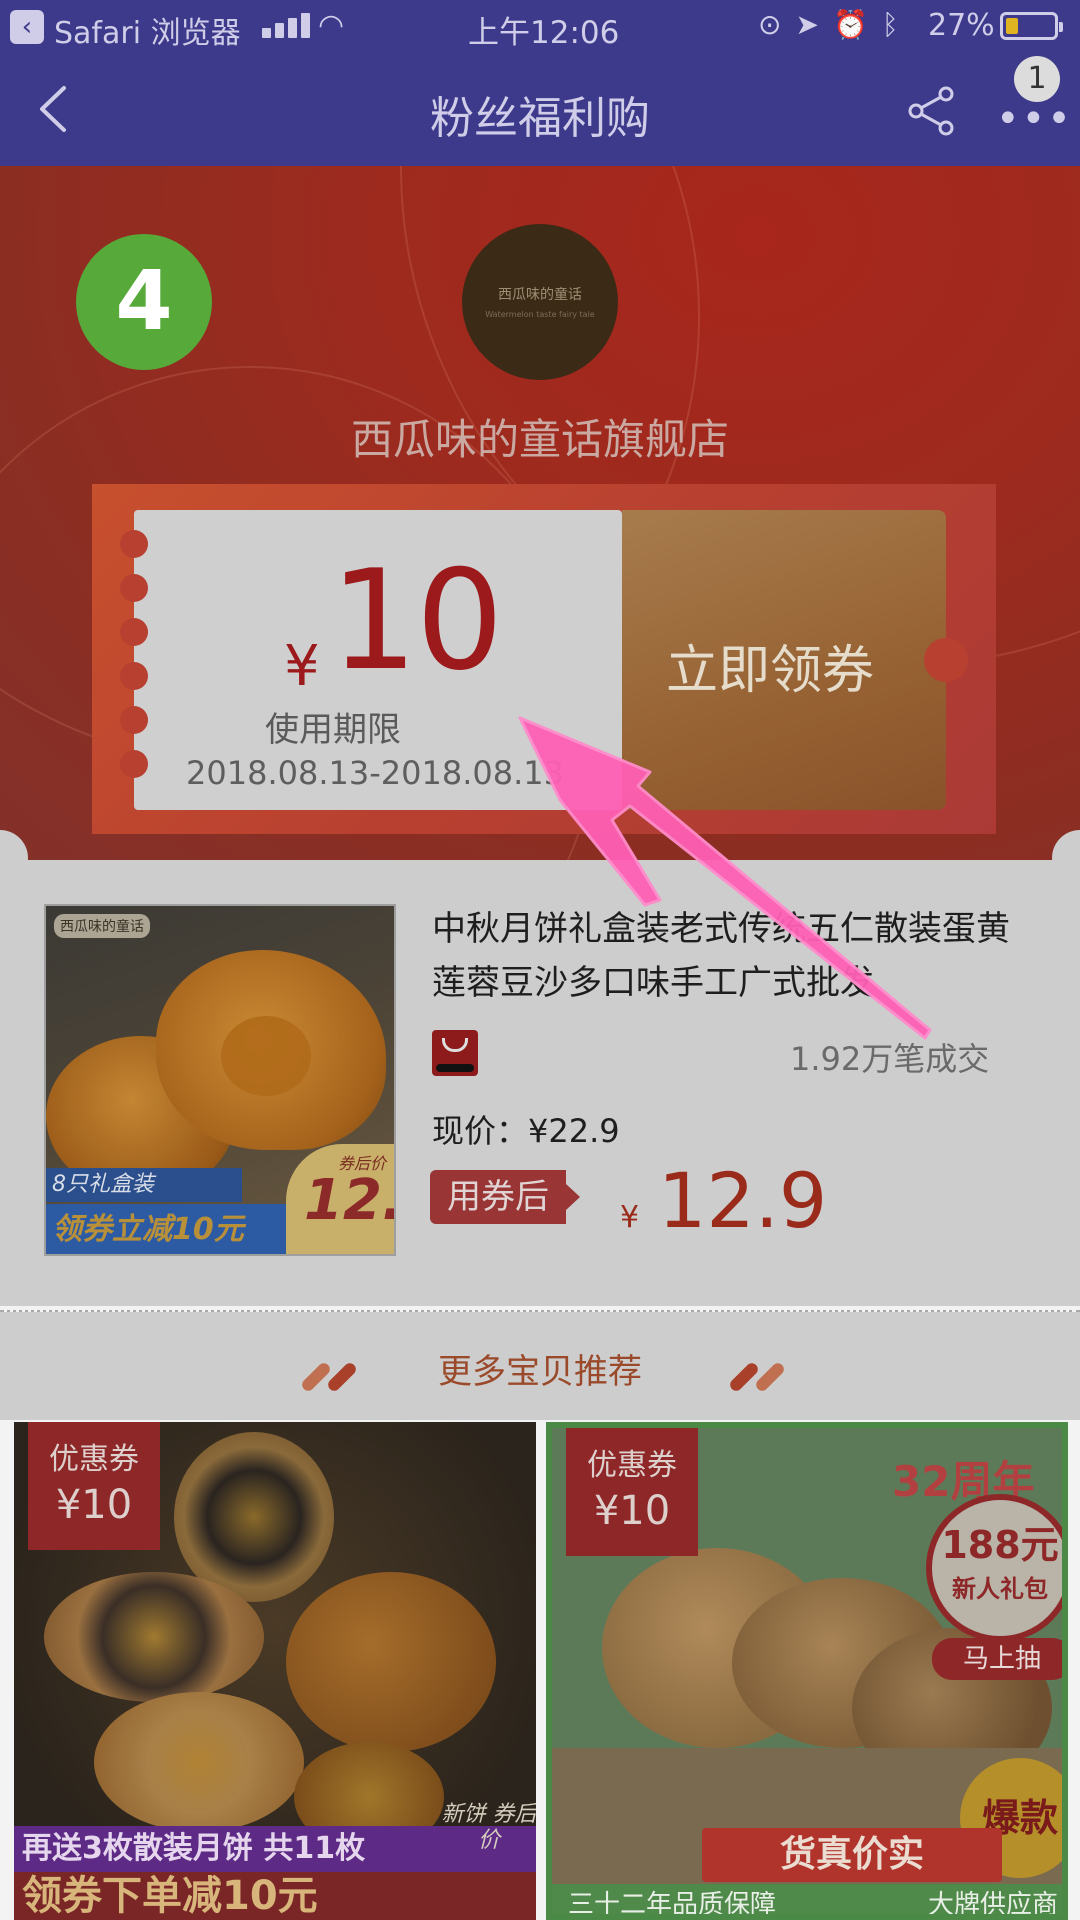  Describe the element at coordinates (302, 666) in the screenshot. I see `coupon-currency: ¥` at that location.